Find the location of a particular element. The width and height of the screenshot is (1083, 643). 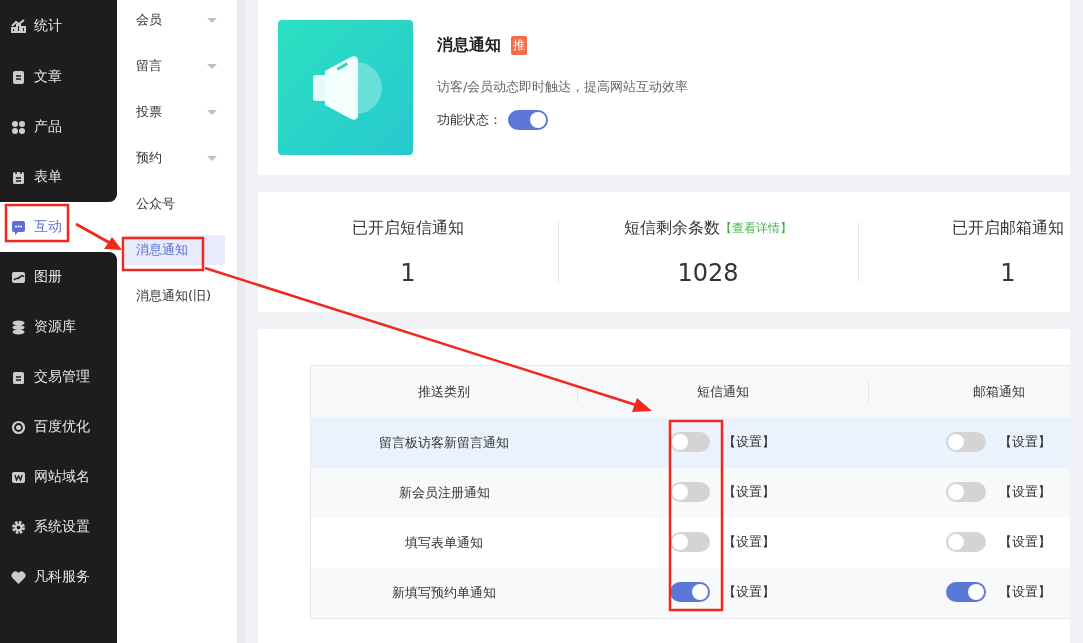

highlight-frame is located at coordinates (37, 223).